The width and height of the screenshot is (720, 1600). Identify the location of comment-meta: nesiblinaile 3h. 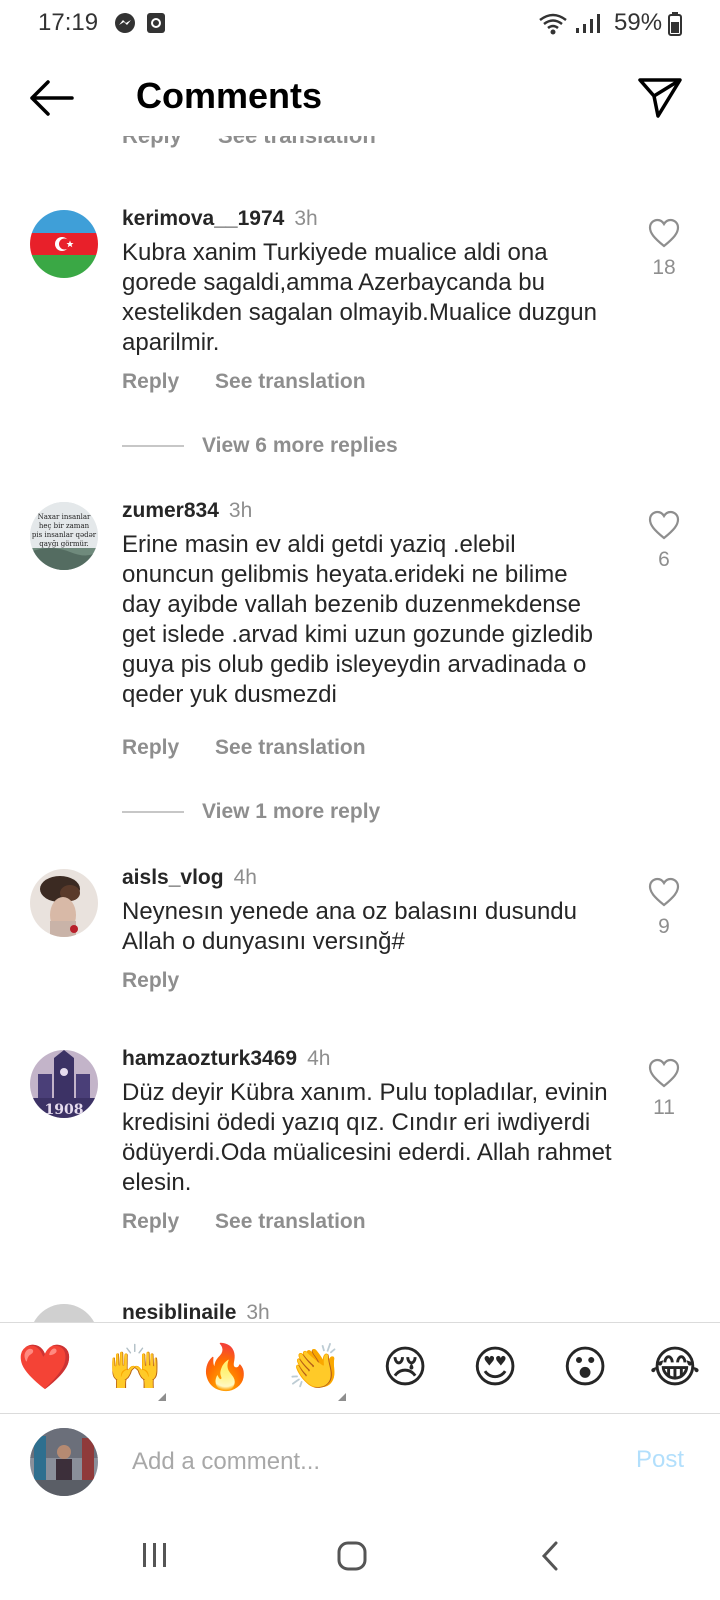
(196, 1311).